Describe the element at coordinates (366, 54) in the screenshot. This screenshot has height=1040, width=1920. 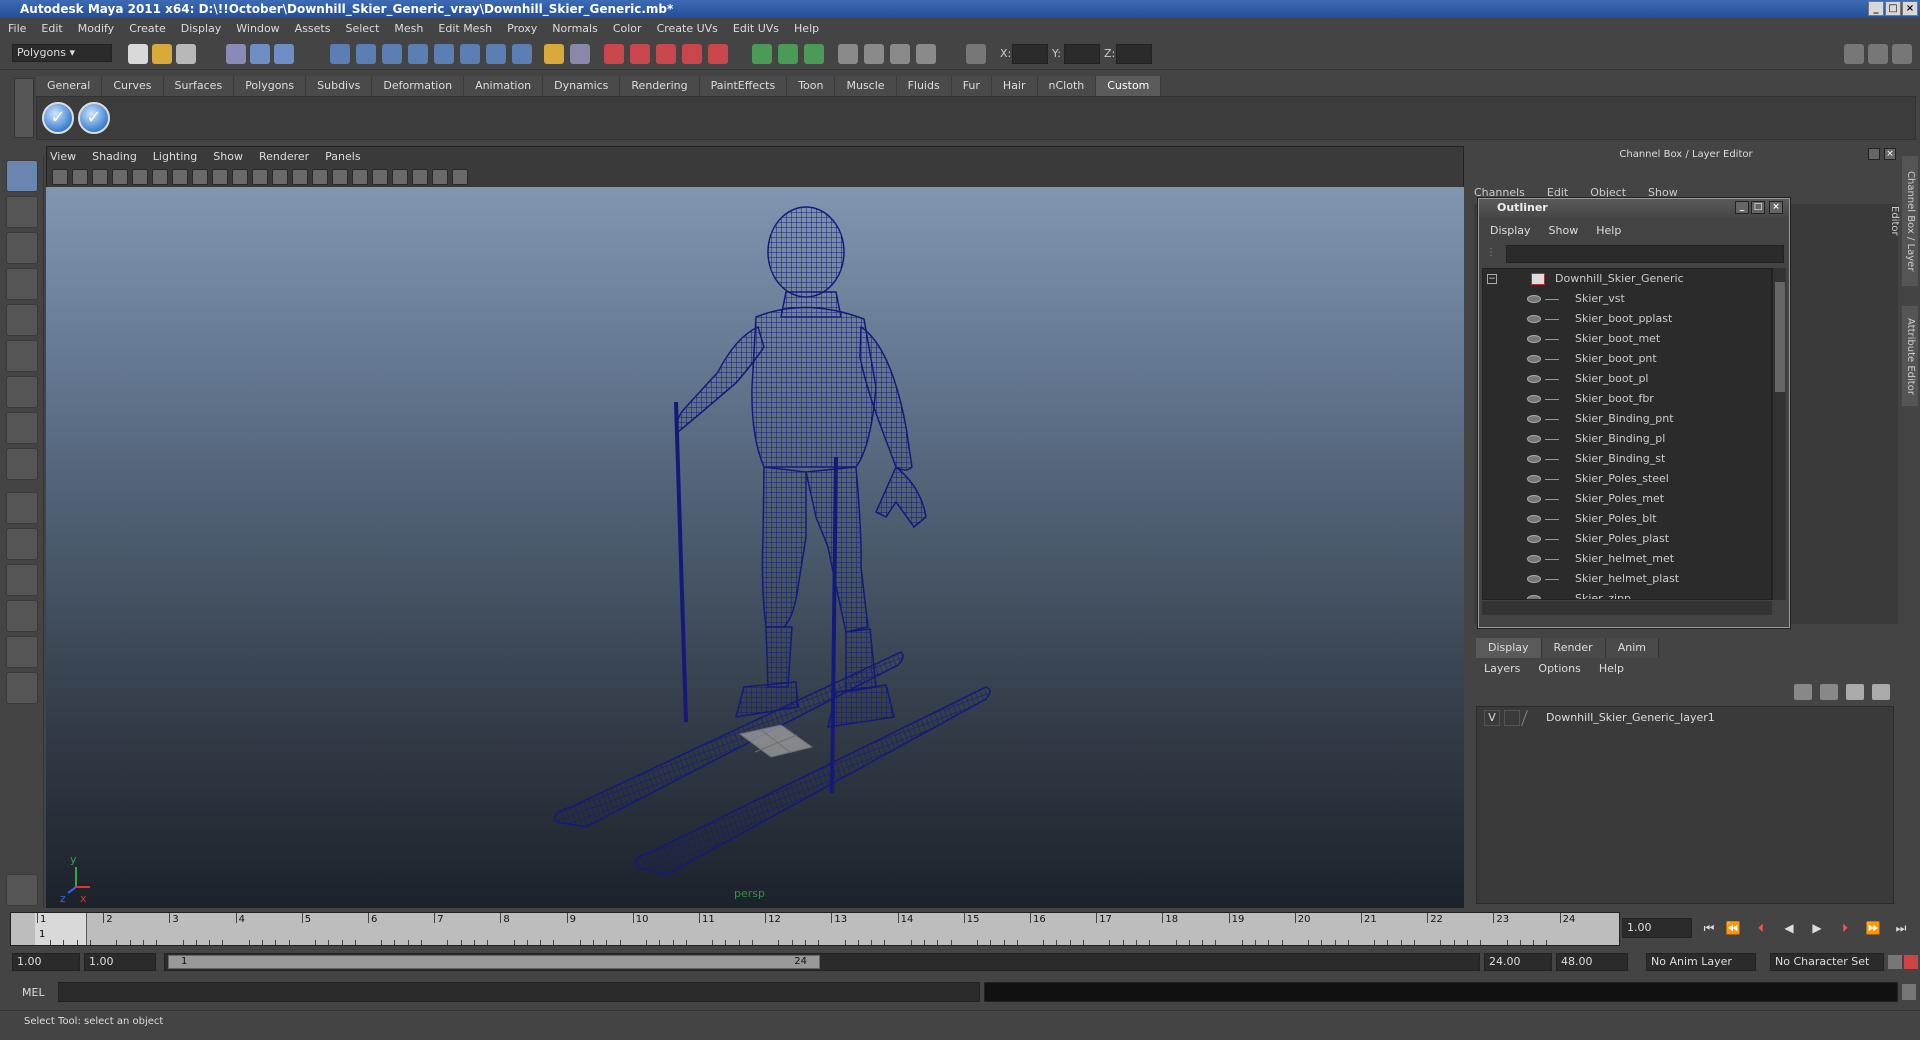
I see `snap-curve-icon` at that location.